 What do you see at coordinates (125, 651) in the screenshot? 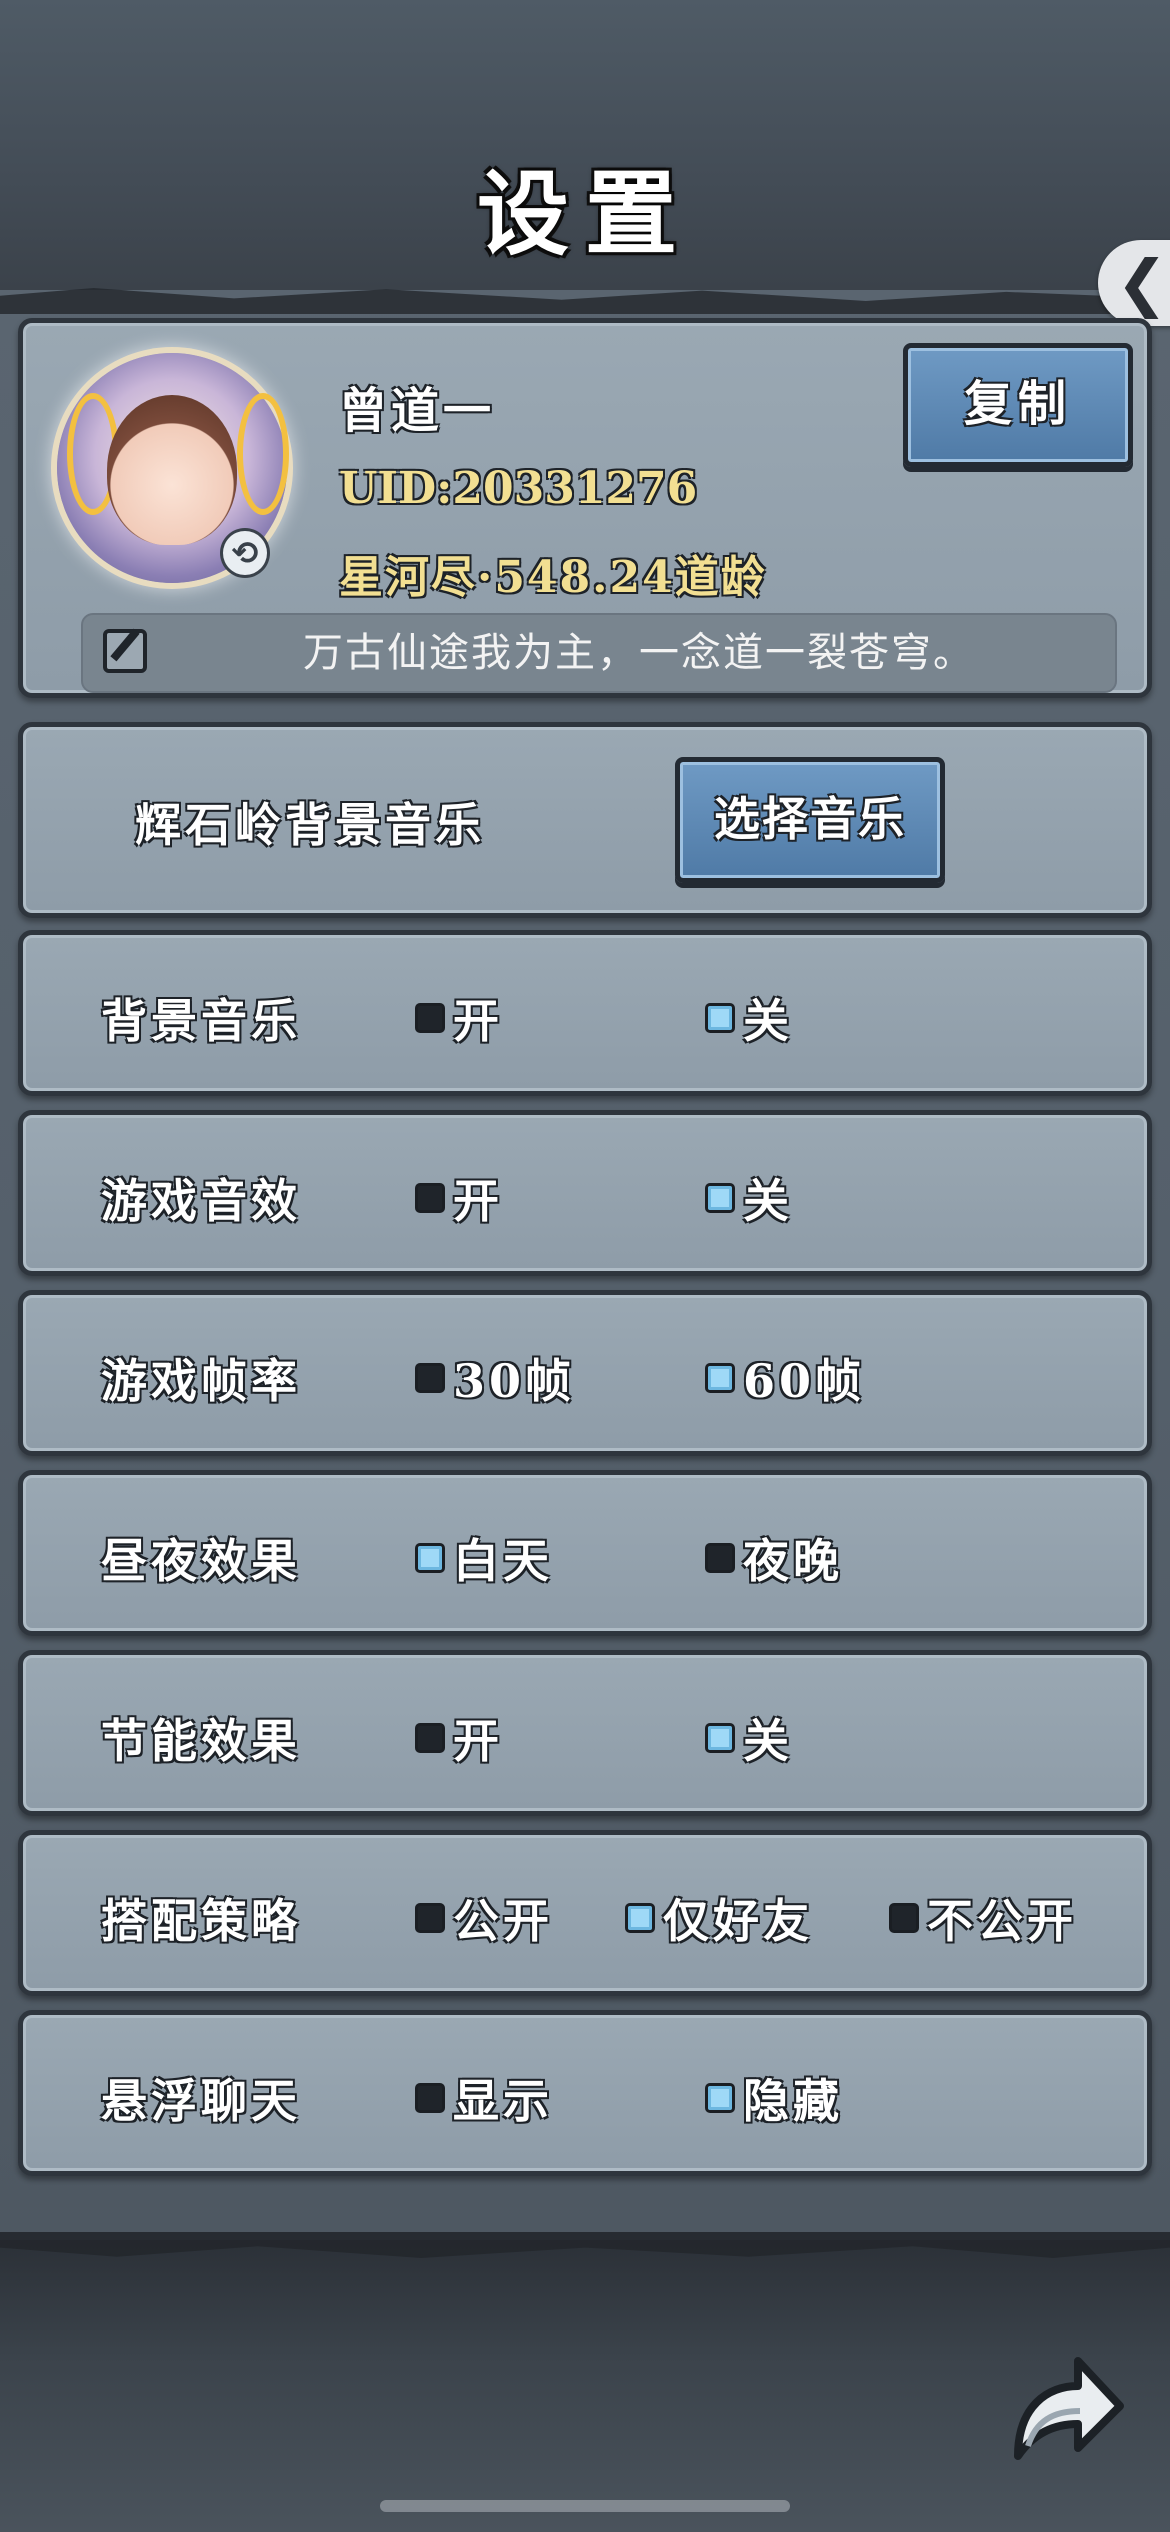
I see `edit-icon` at bounding box center [125, 651].